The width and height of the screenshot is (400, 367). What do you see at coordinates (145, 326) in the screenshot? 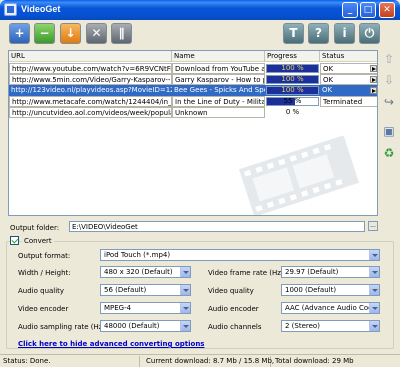
I see `sampling-rate-select: 48000 (Default)` at bounding box center [145, 326].